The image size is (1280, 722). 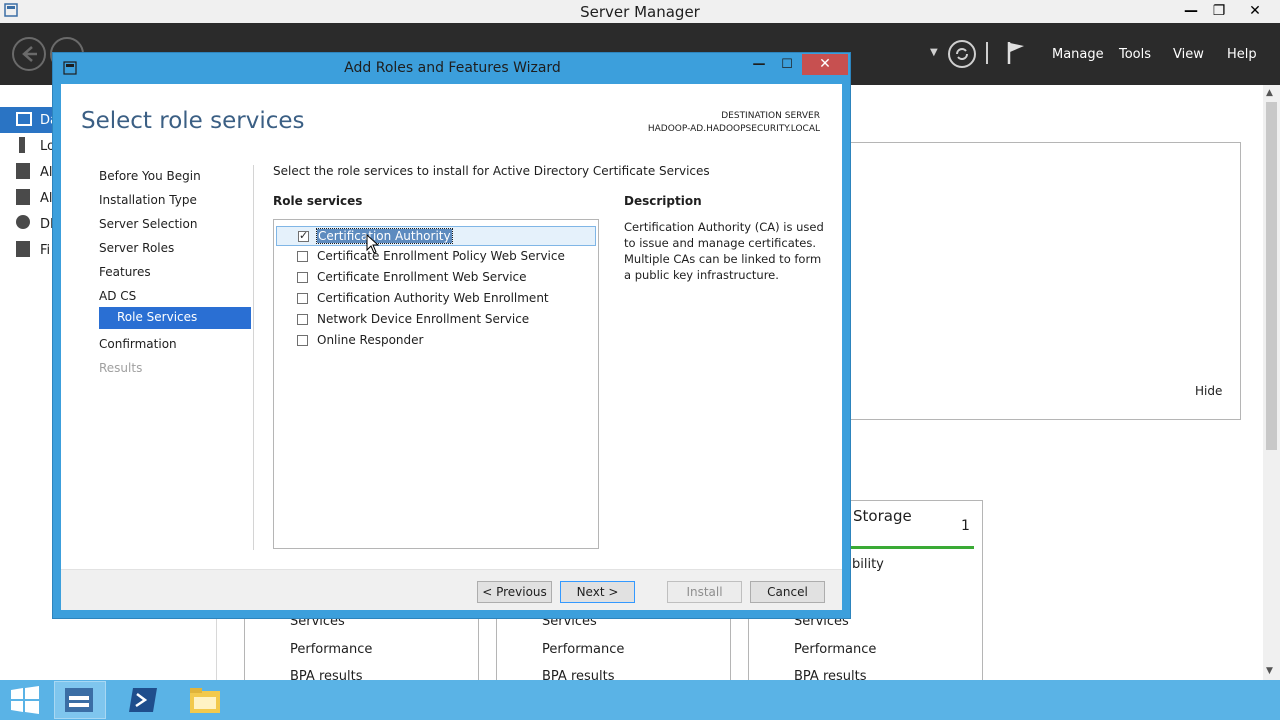 I want to click on welcome-panel, so click(x=1040, y=281).